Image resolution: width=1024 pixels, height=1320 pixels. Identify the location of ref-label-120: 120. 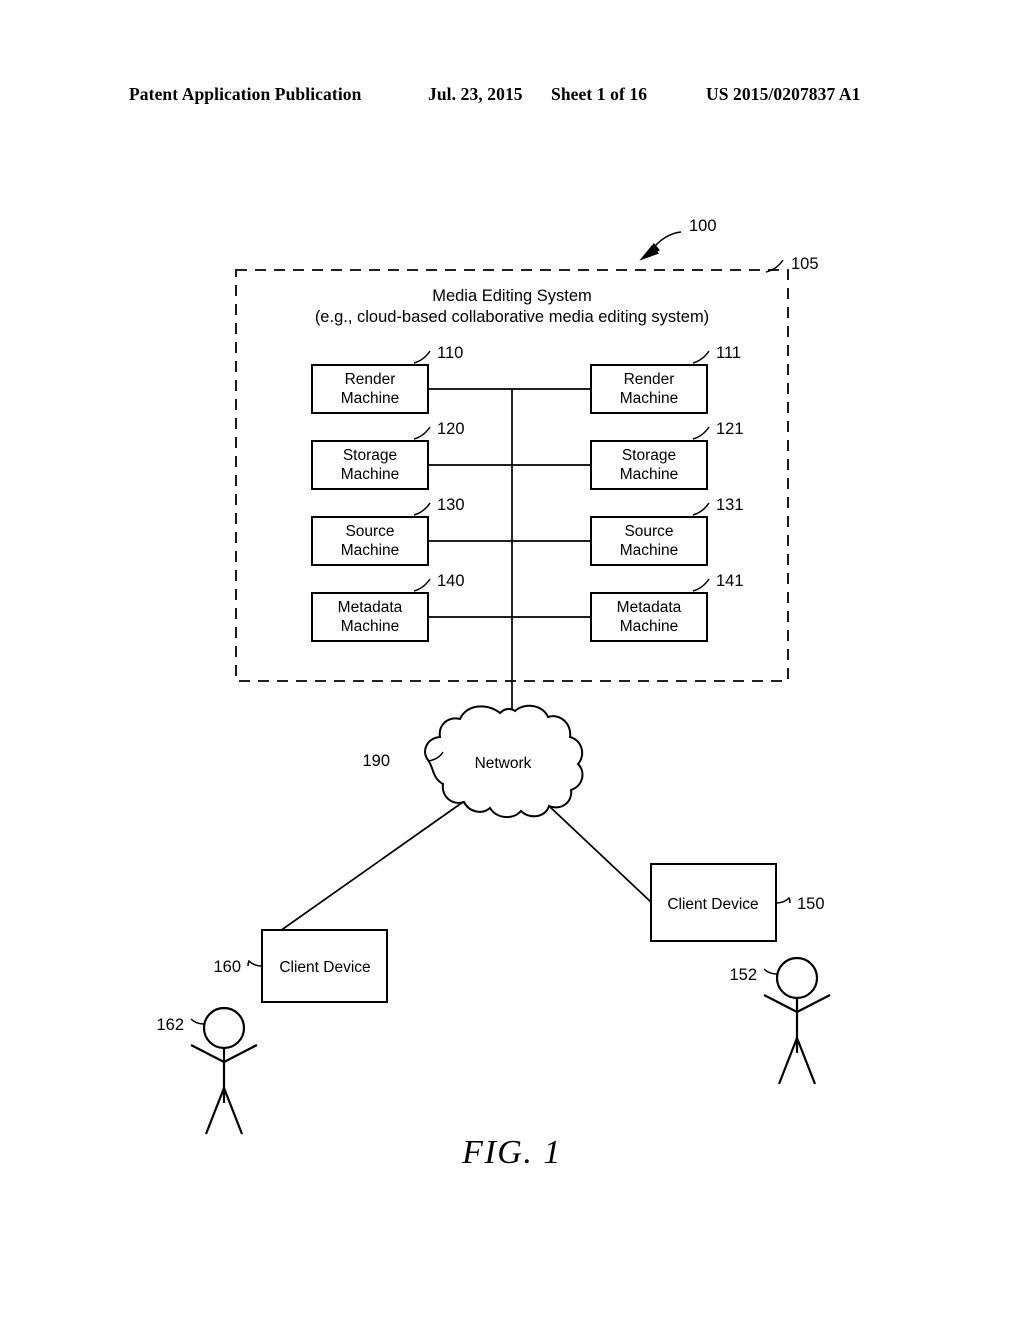
(451, 429).